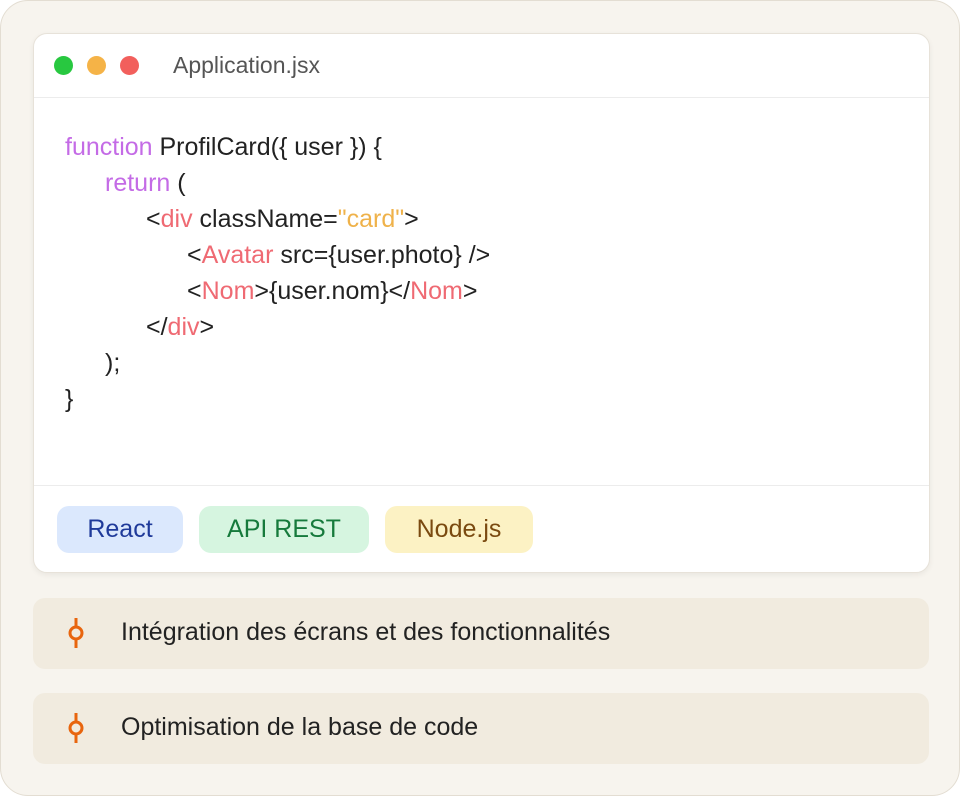 This screenshot has width=960, height=796. I want to click on code-text: );, so click(113, 363).